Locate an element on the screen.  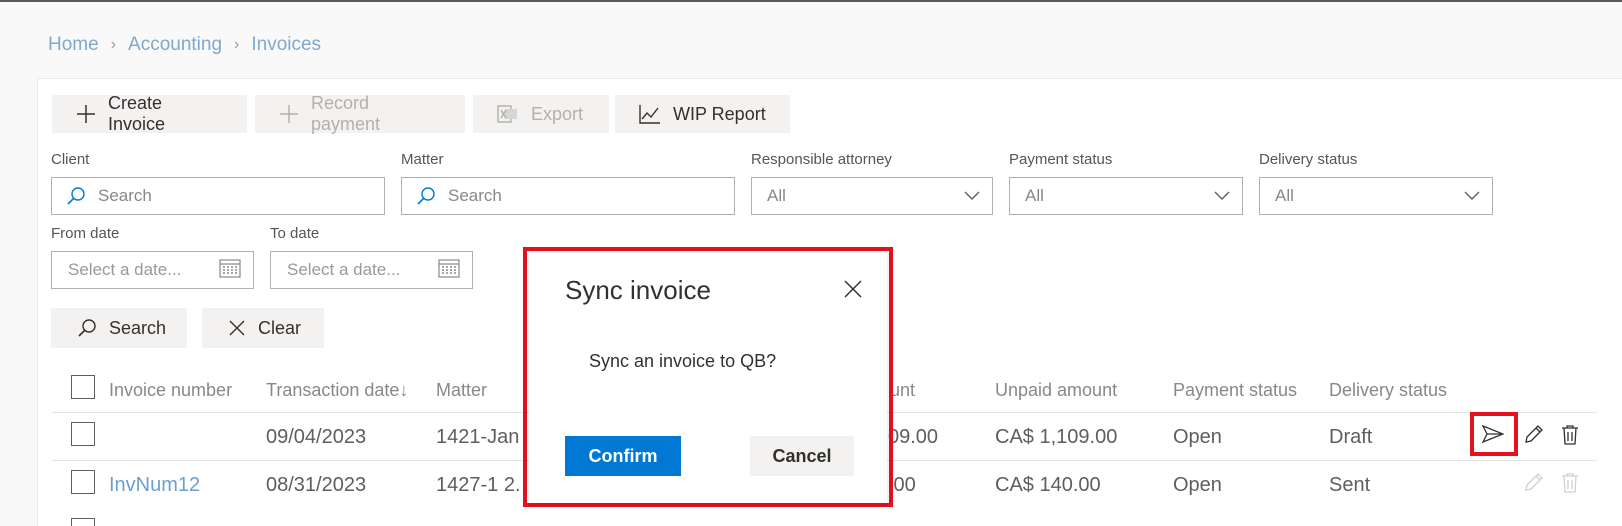
dialog-title: Sync invoice is located at coordinates (638, 290).